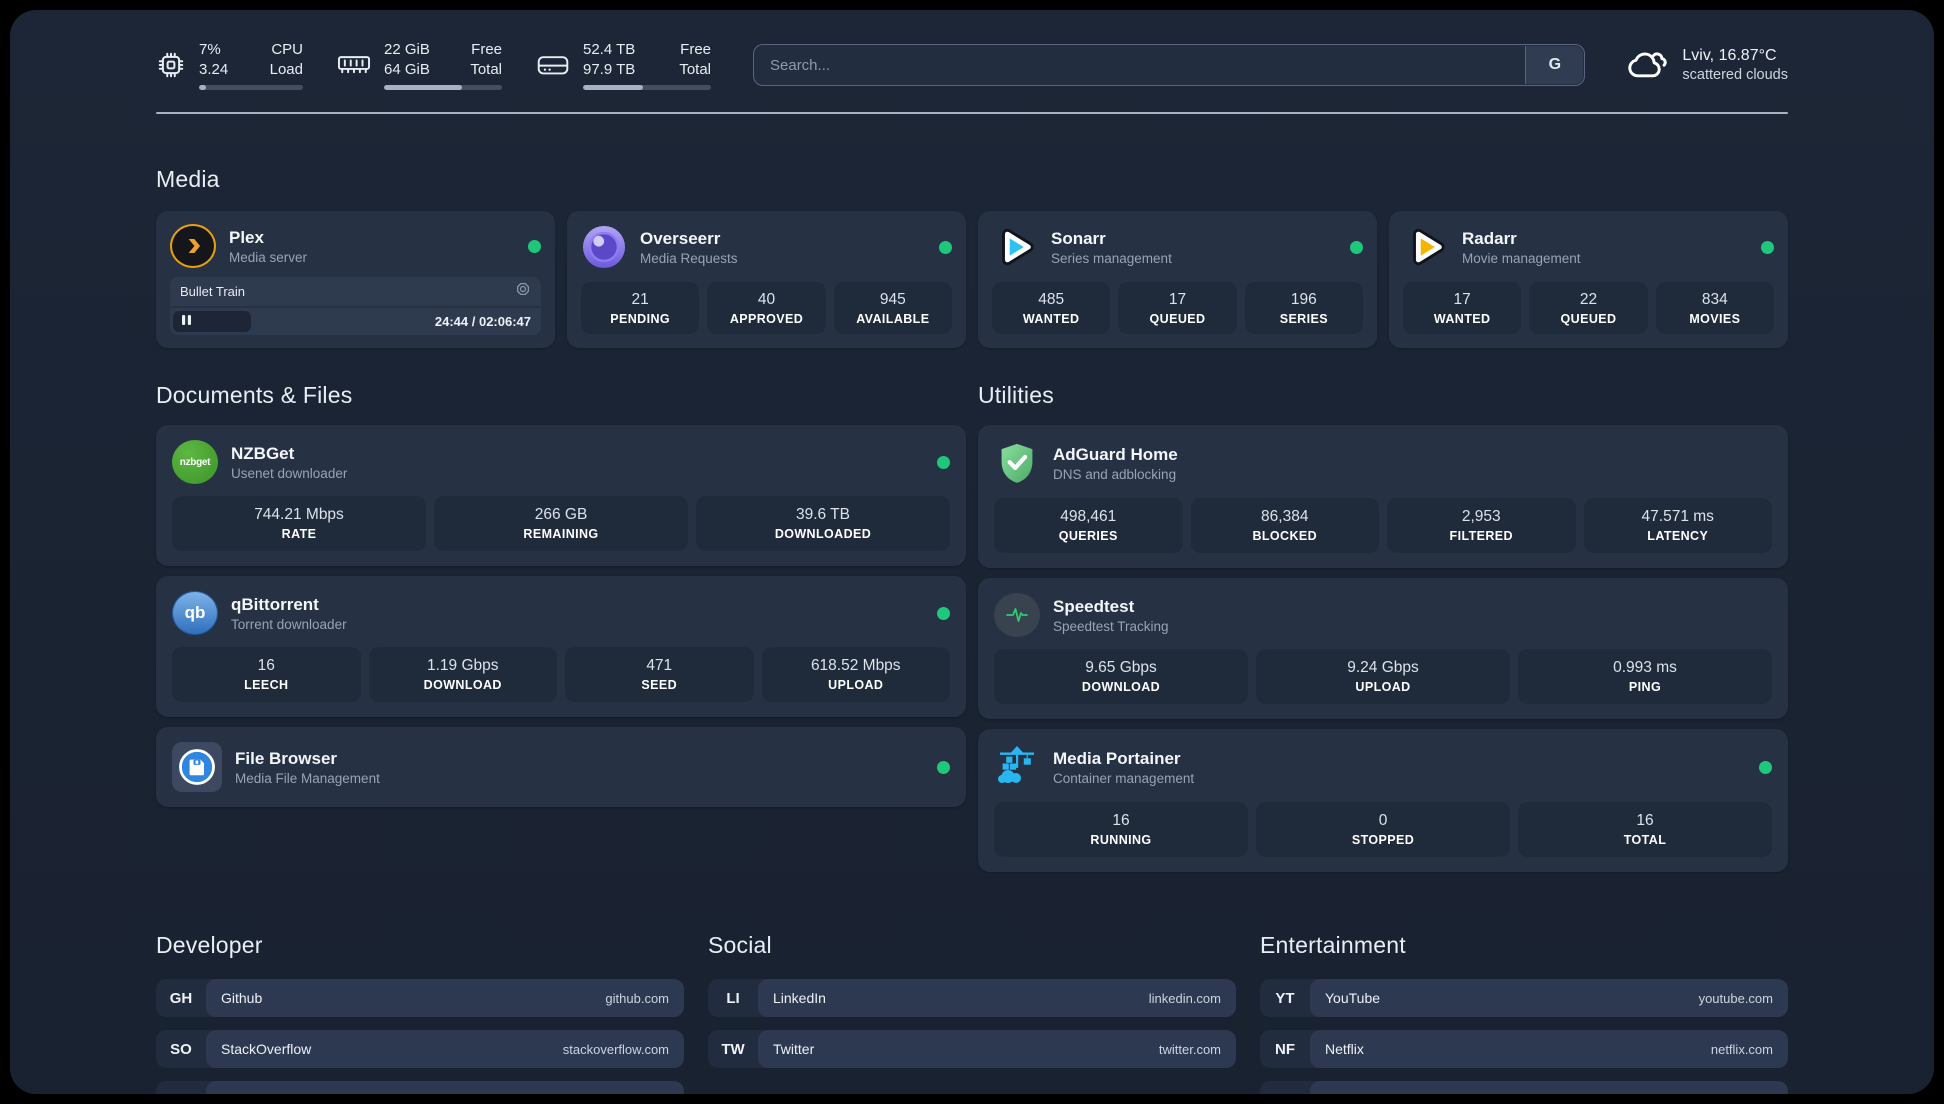 This screenshot has height=1104, width=1944. What do you see at coordinates (181, 998) in the screenshot?
I see `bookmark-abbr: GH` at bounding box center [181, 998].